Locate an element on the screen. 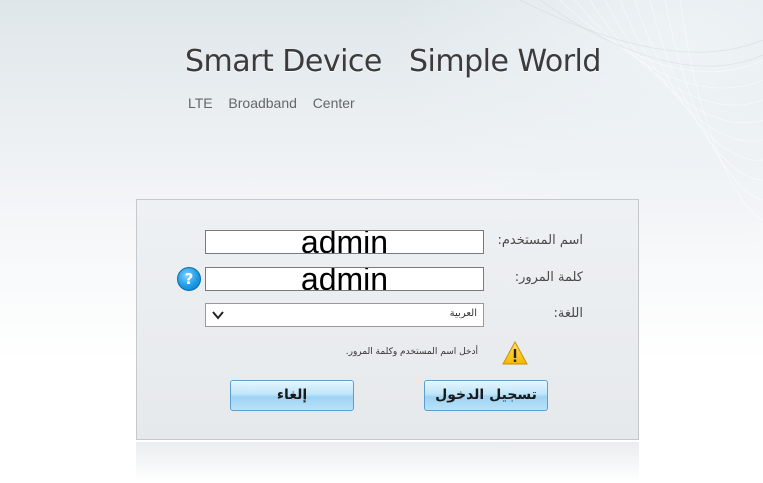  password-label: كلمة المرور: is located at coordinates (548, 277).